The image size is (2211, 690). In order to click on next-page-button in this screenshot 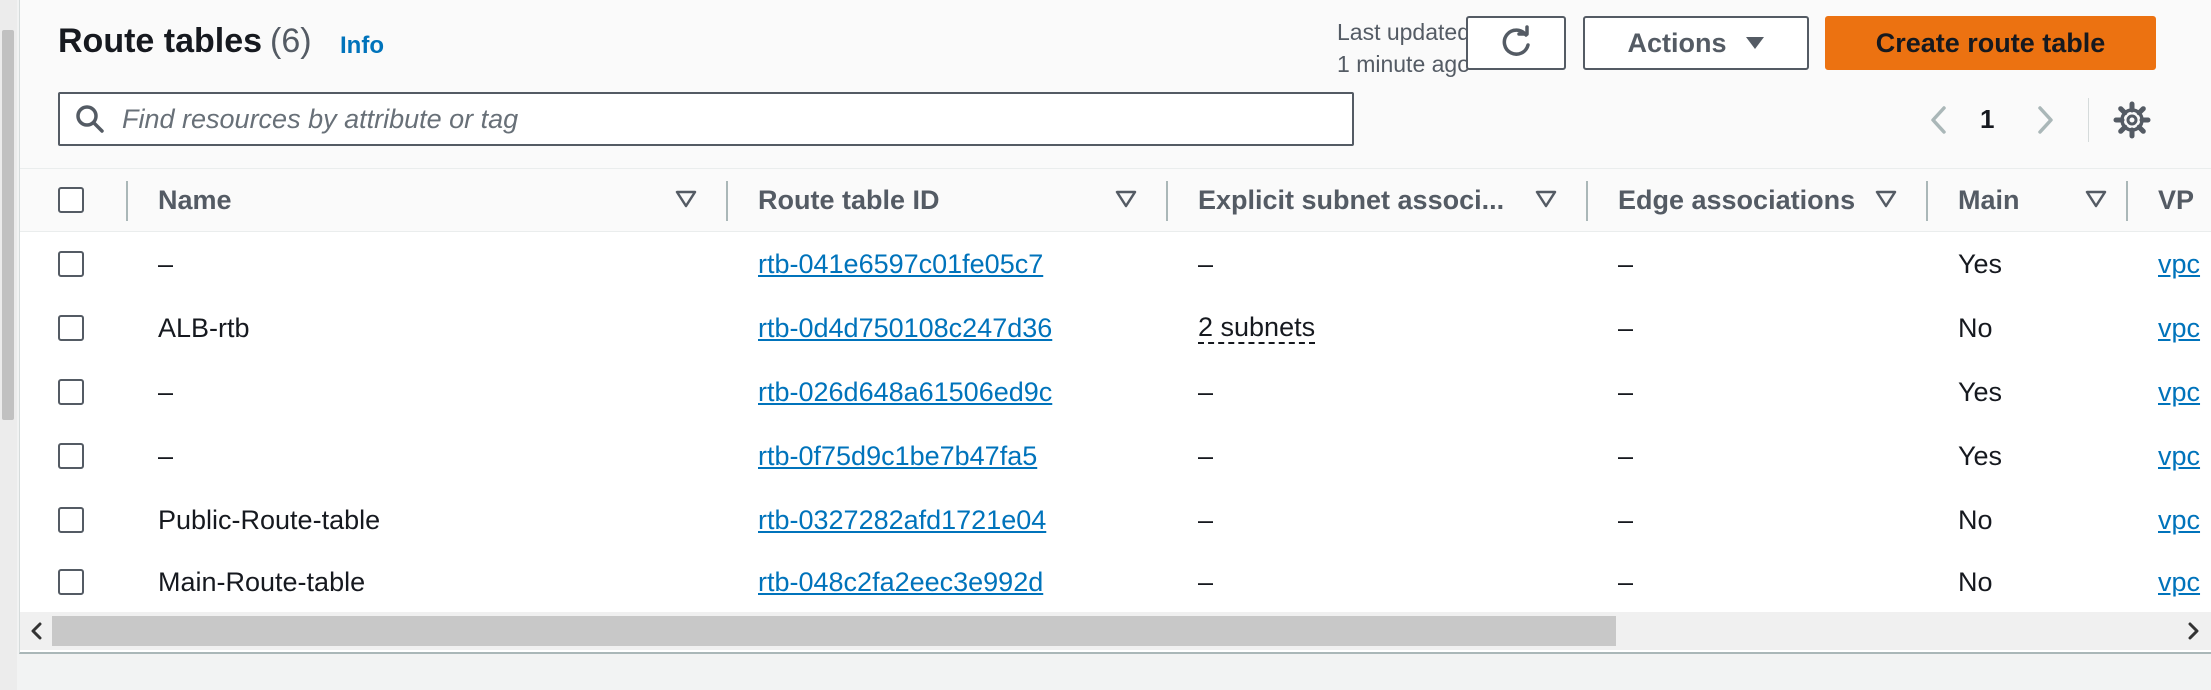, I will do `click(2045, 120)`.